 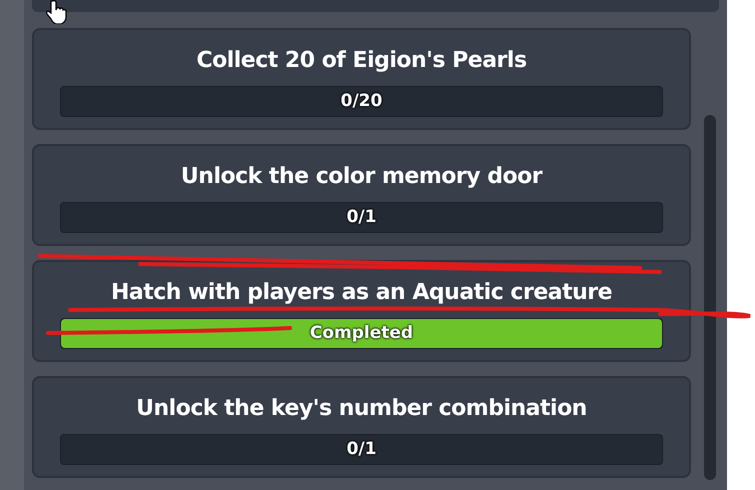 I want to click on quest-title: Unlock the key's number combination, so click(x=361, y=409).